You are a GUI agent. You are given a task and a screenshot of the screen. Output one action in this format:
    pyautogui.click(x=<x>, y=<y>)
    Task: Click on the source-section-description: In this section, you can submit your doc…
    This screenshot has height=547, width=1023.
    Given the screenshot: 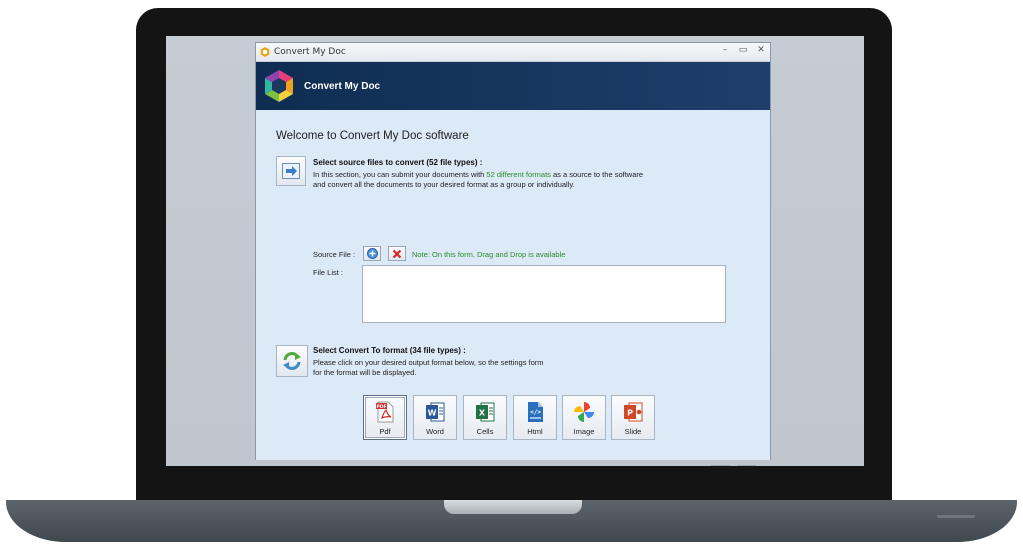 What is the action you would take?
    pyautogui.click(x=478, y=180)
    